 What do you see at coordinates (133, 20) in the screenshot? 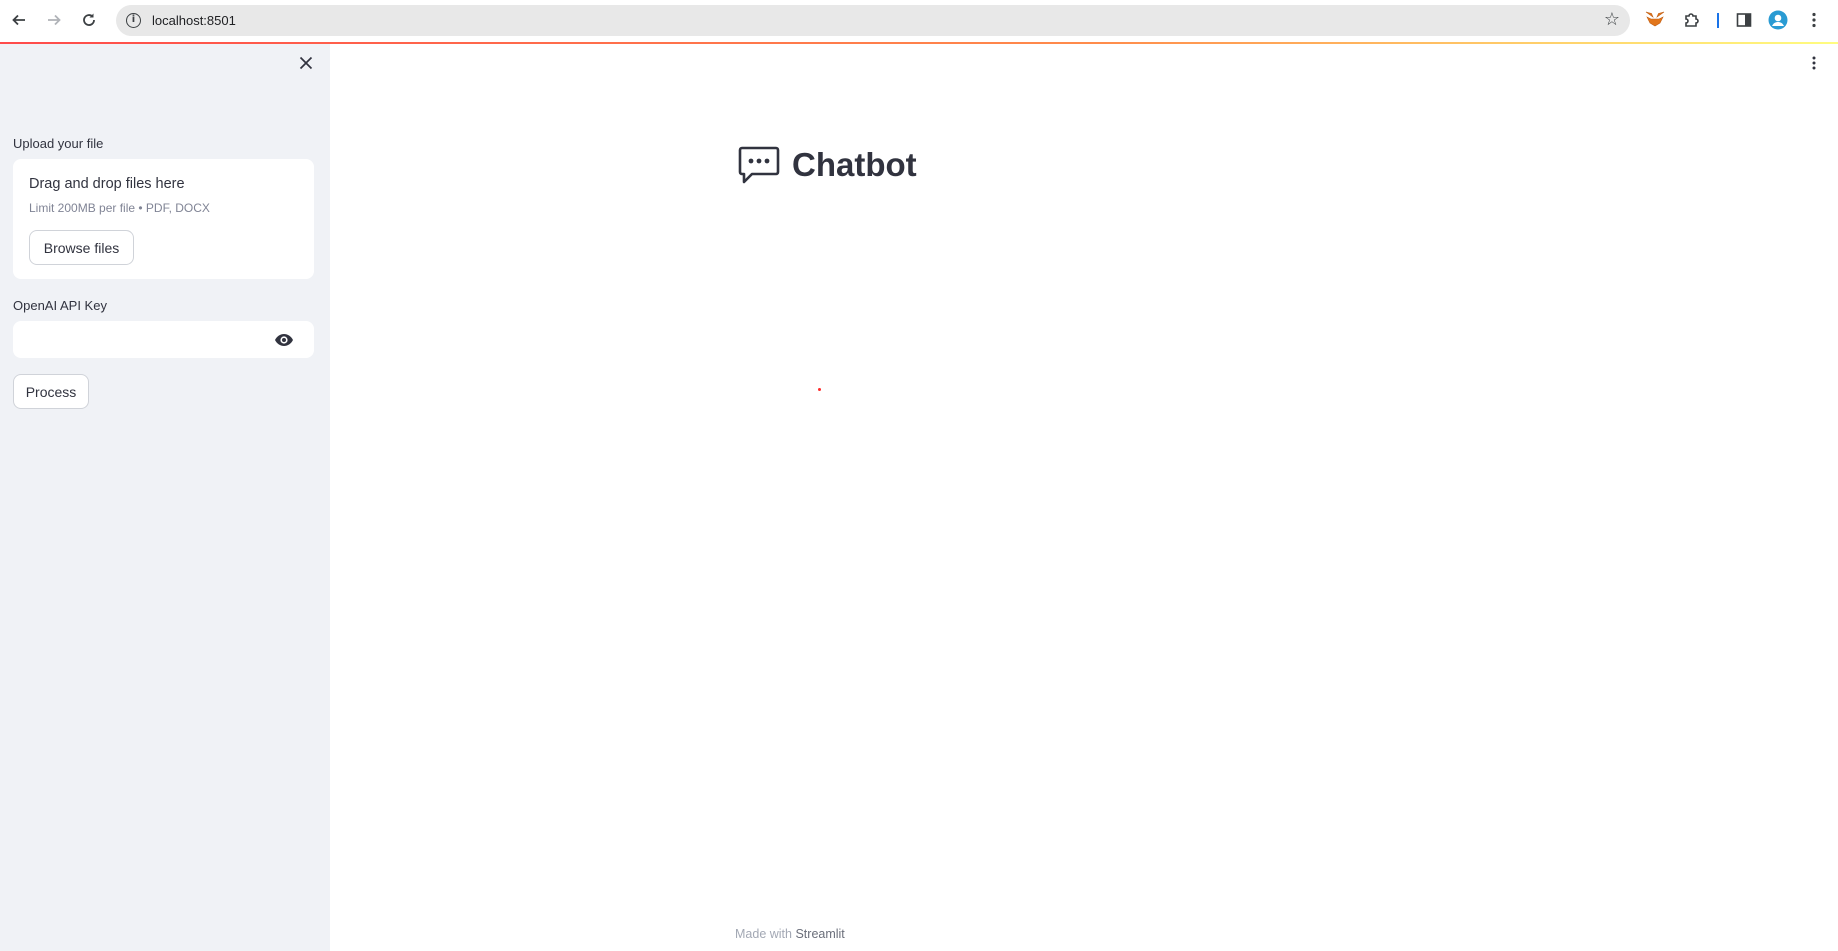
I see `site-info-icon: i` at bounding box center [133, 20].